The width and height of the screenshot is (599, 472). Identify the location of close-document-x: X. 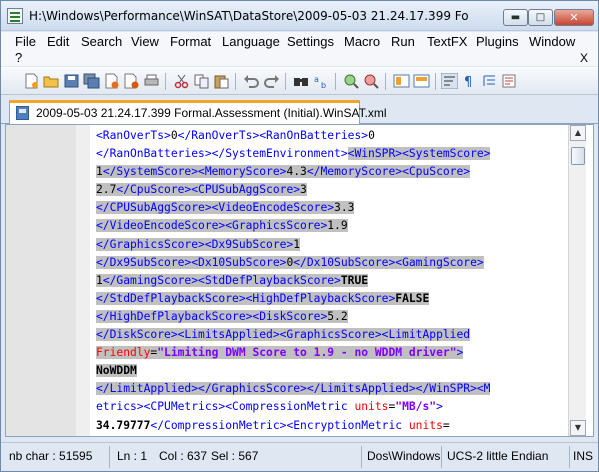
(584, 58).